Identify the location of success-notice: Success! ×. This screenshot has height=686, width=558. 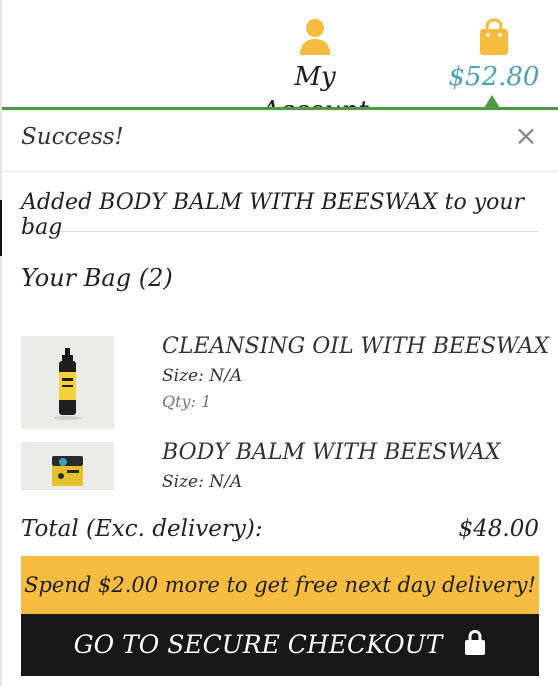
(279, 141).